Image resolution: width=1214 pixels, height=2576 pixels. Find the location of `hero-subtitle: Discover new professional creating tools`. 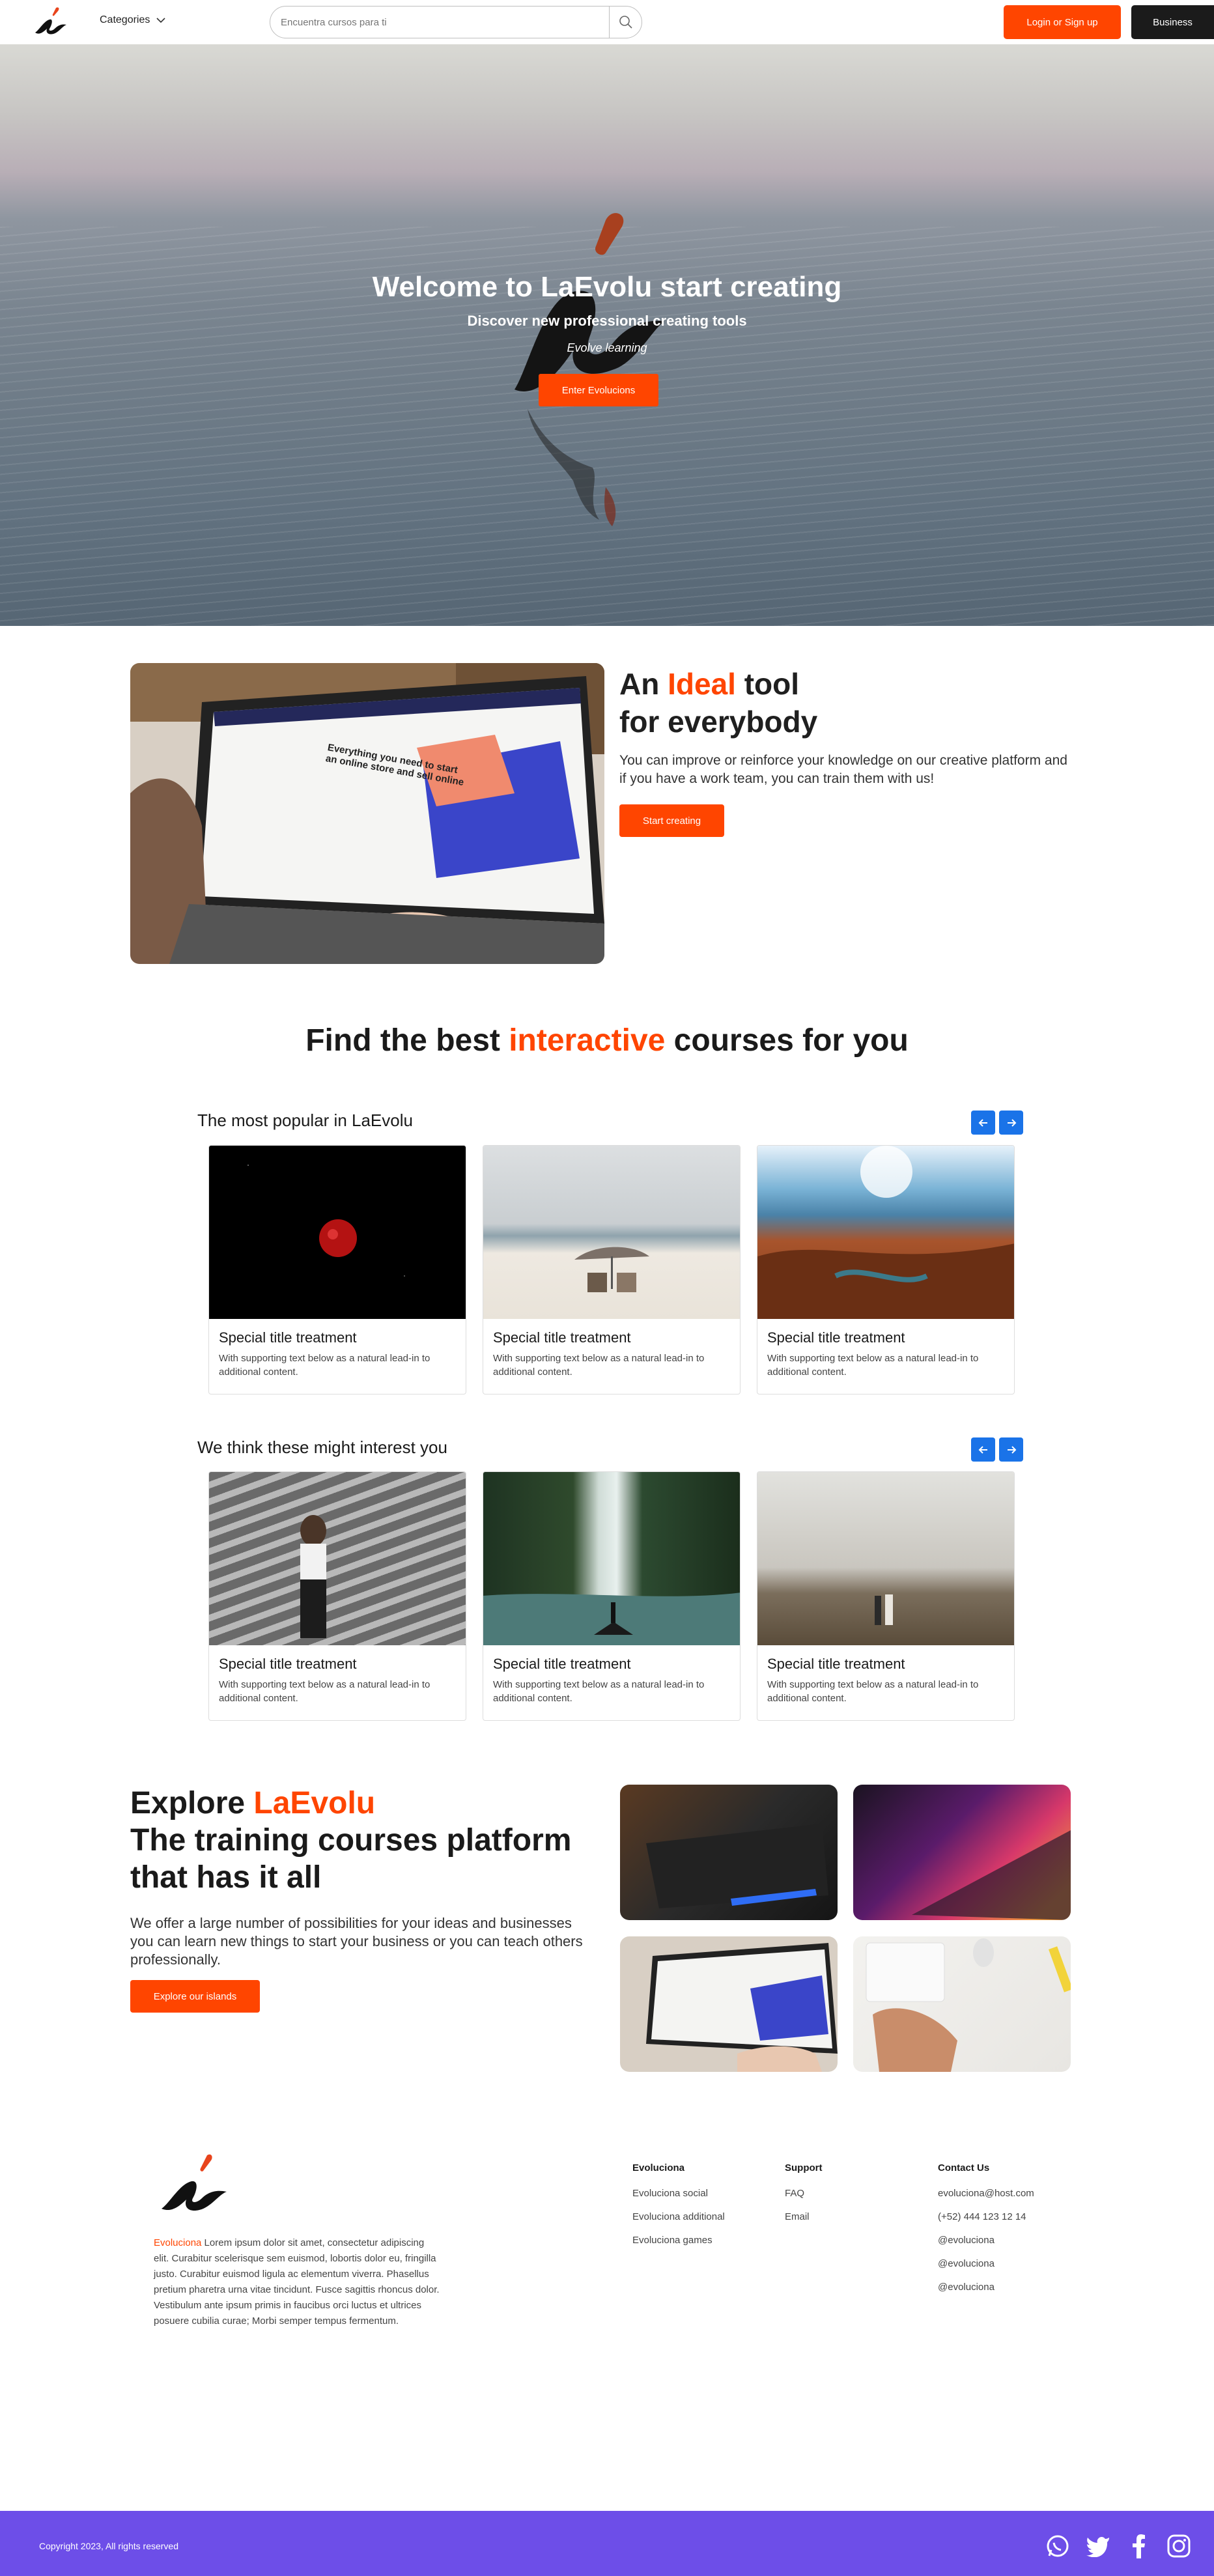

hero-subtitle: Discover new professional creating tools is located at coordinates (607, 321).